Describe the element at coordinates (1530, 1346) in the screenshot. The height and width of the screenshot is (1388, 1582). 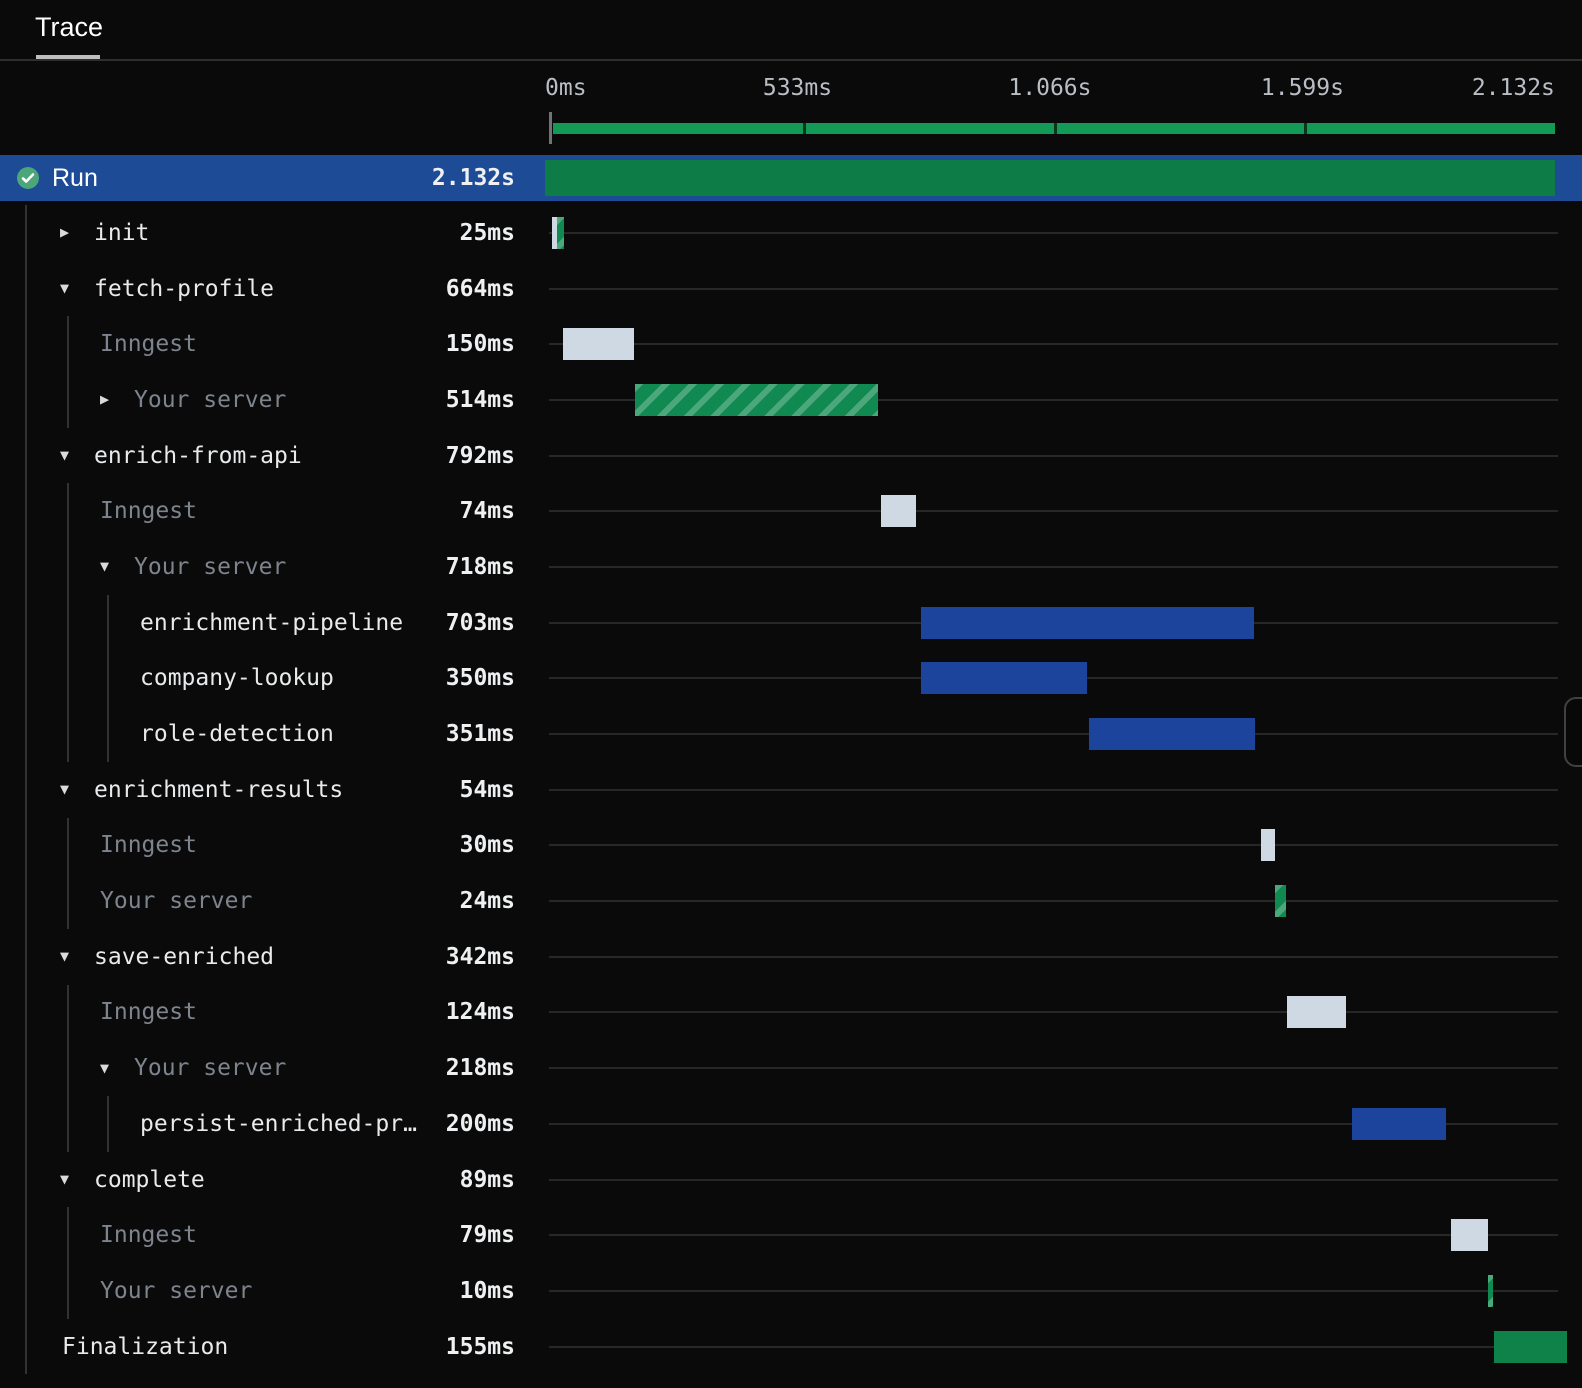
I see `span-bar-green-solid` at that location.